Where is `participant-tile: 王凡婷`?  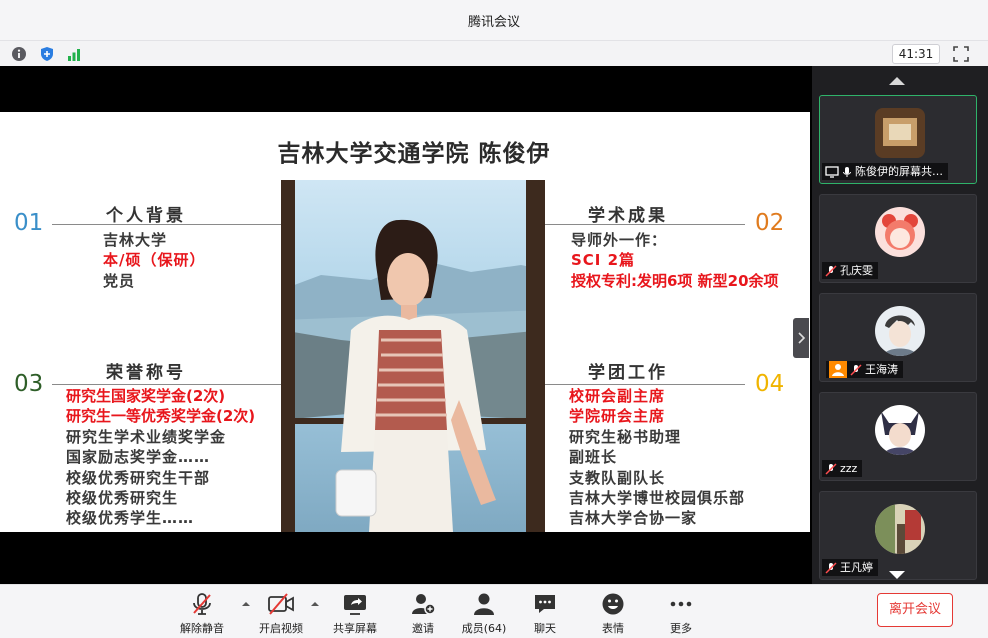
participant-tile: 王凡婷 is located at coordinates (898, 535).